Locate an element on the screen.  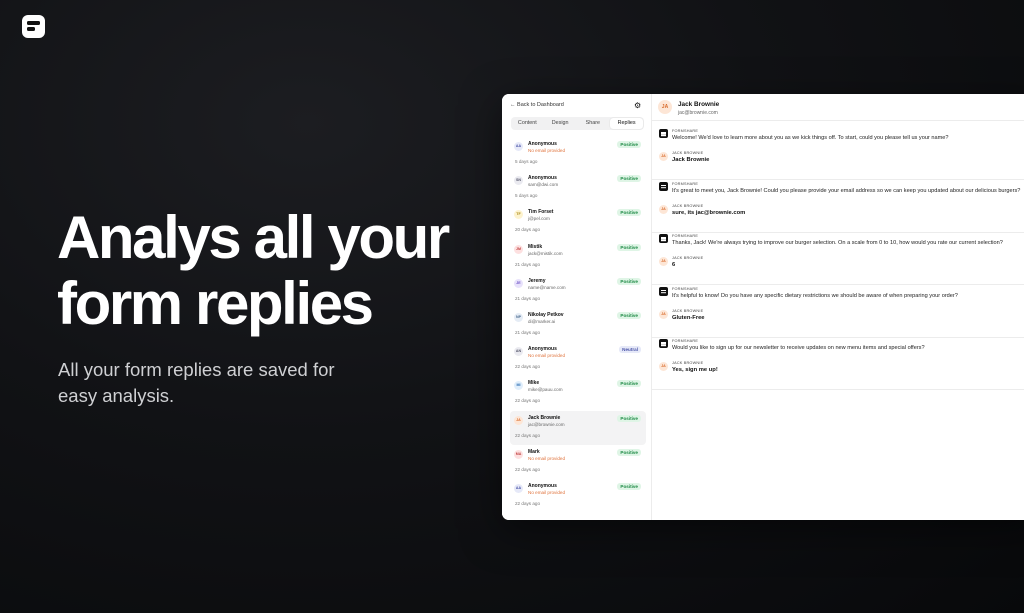
responder-name: Jack Brownie is located at coordinates (699, 104).